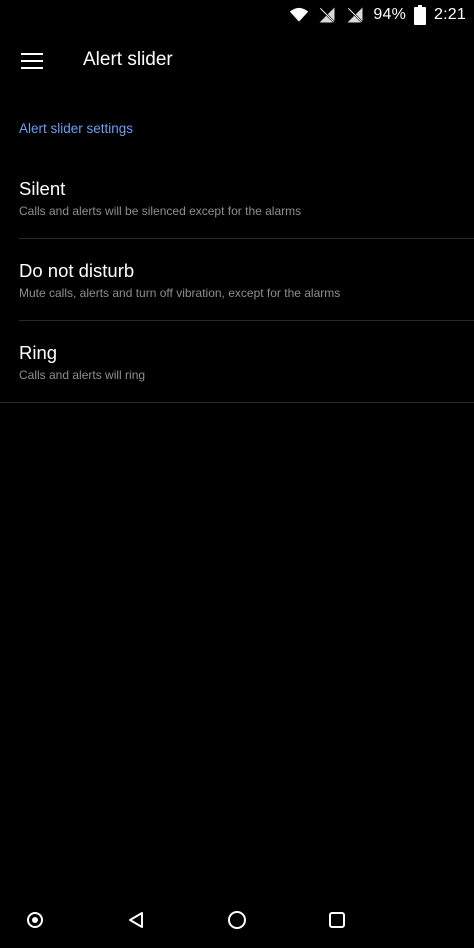  I want to click on divider, so click(237, 402).